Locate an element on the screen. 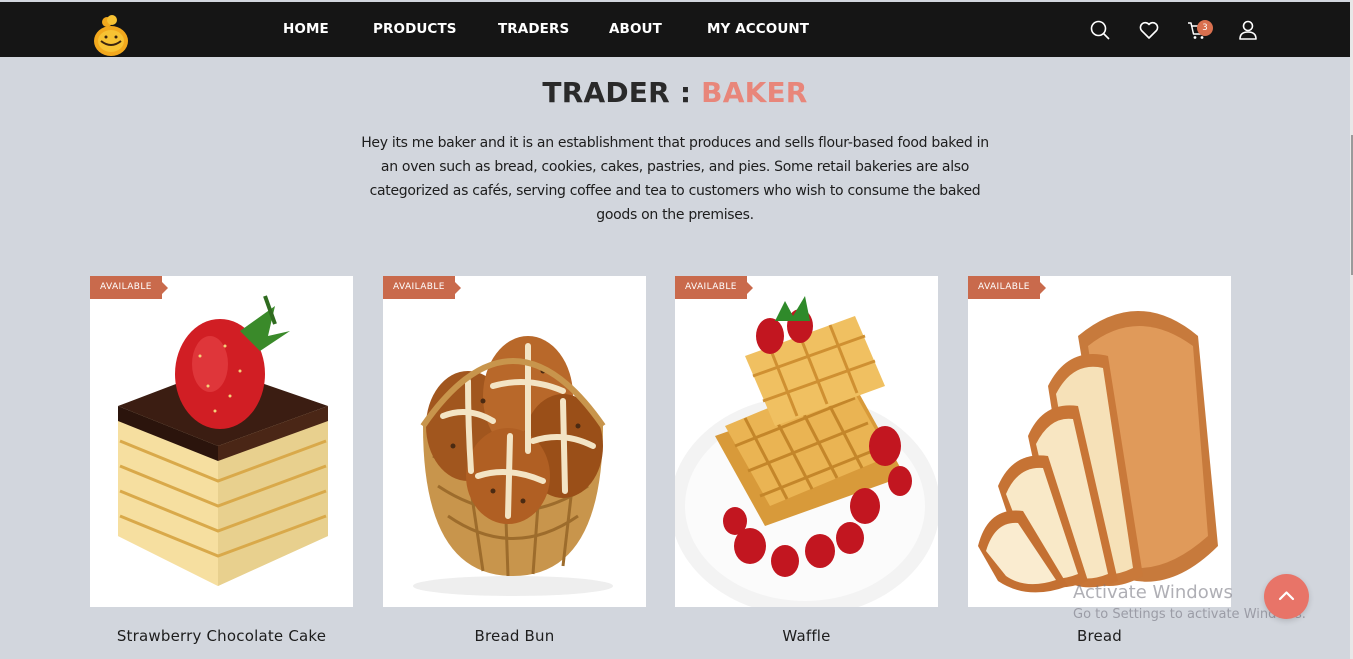  nav-products: PRODUCTS is located at coordinates (415, 29).